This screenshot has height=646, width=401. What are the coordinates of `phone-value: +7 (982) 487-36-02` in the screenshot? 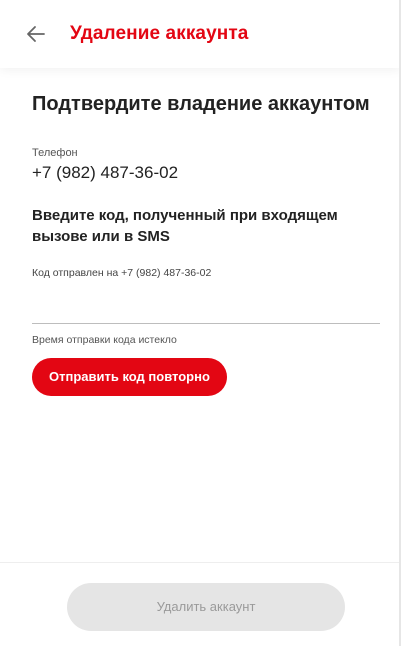 It's located at (105, 172).